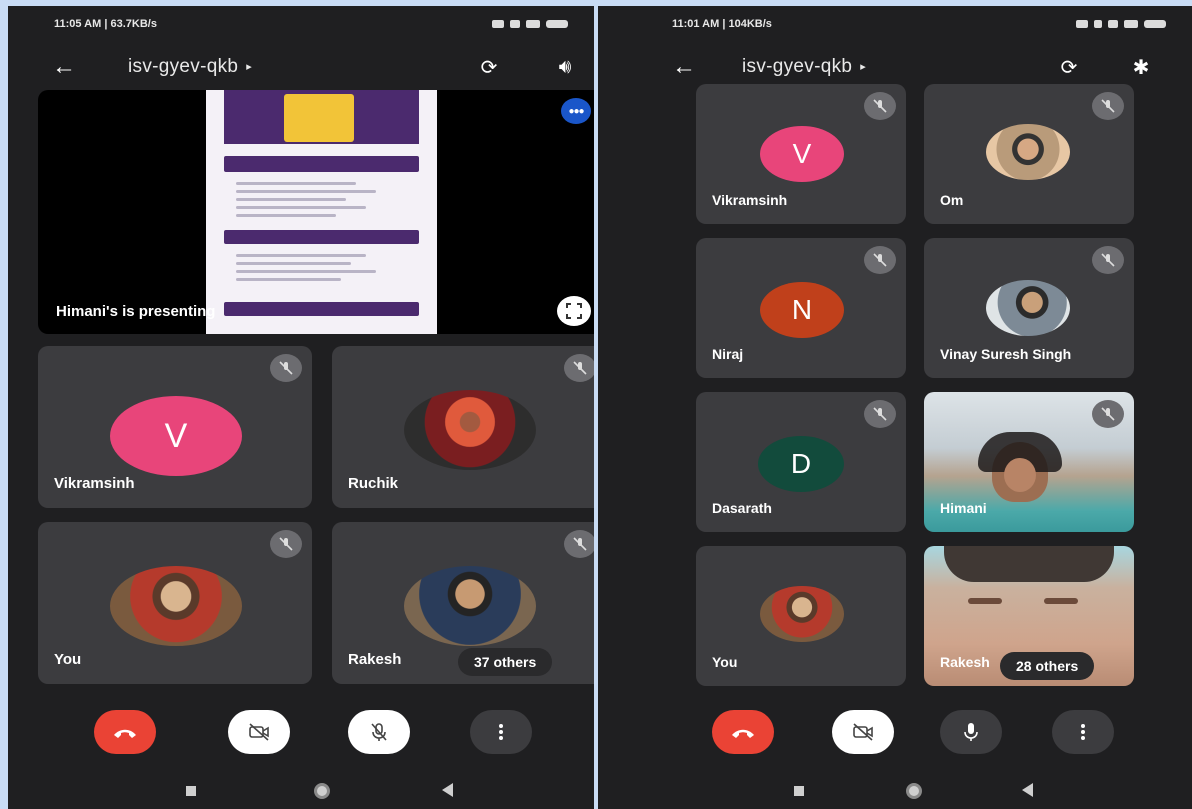 Image resolution: width=1192 pixels, height=809 pixels. What do you see at coordinates (1029, 616) in the screenshot?
I see `participant-video-tile: Rakesh 28 others` at bounding box center [1029, 616].